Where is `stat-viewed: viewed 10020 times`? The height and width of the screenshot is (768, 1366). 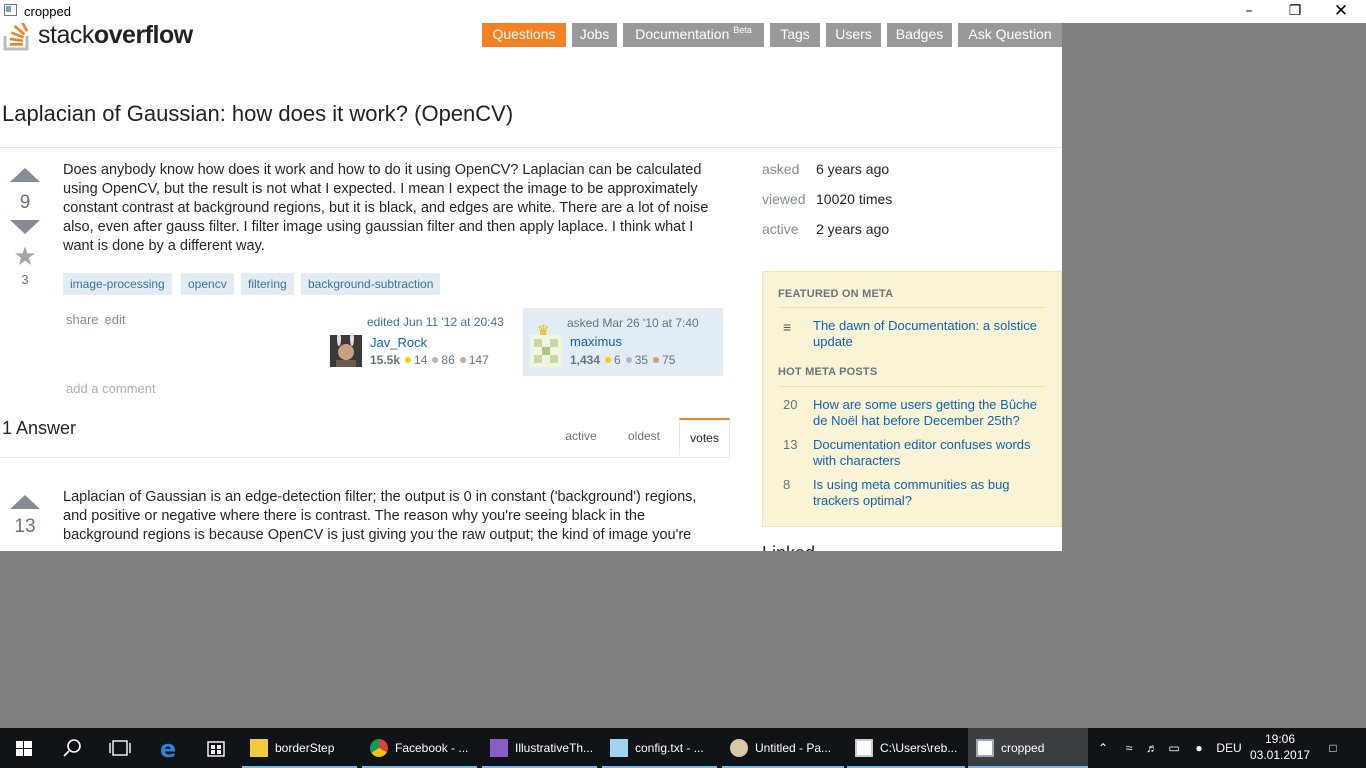 stat-viewed: viewed 10020 times is located at coordinates (827, 199).